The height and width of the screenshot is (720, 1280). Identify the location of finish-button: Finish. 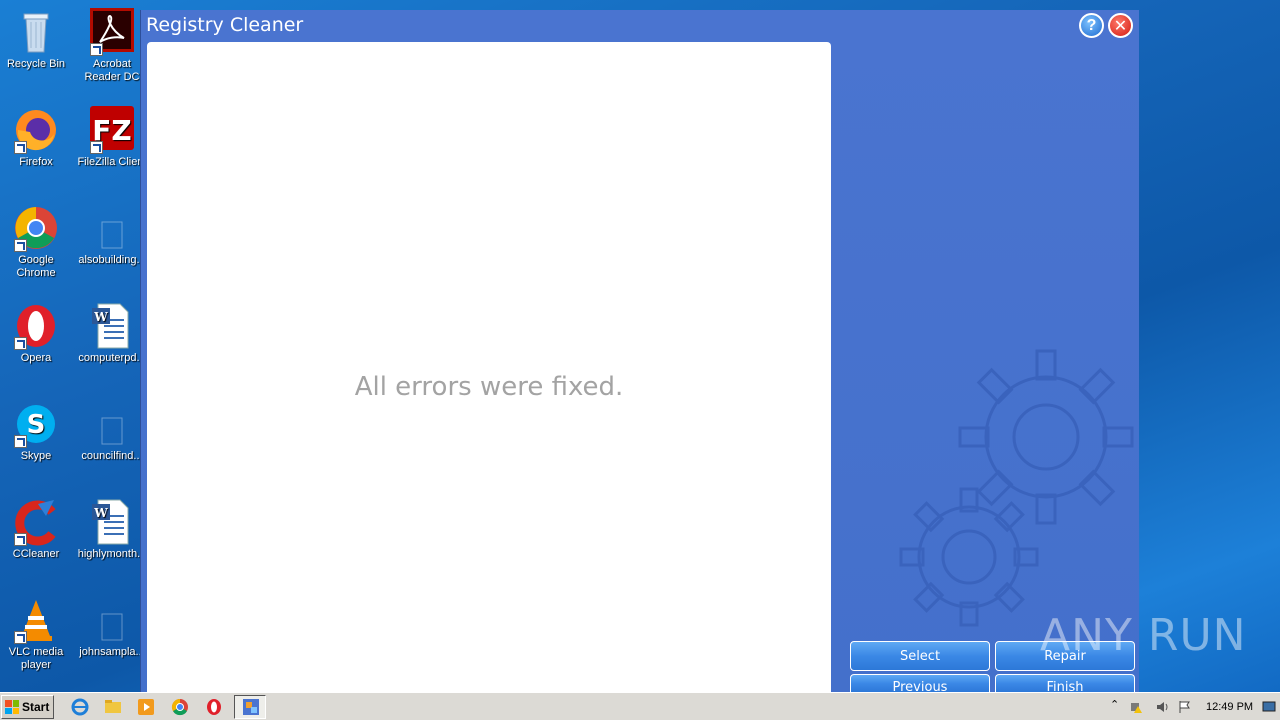
(1065, 683).